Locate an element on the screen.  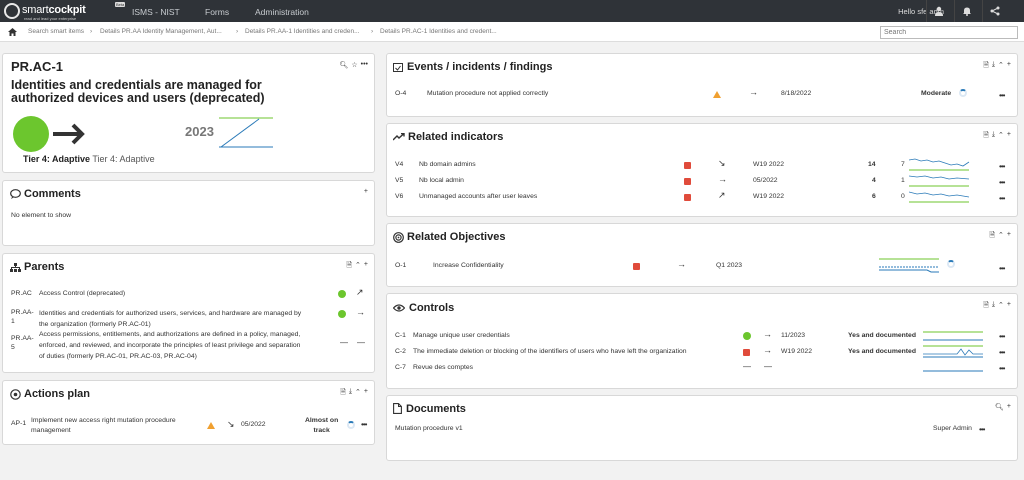
indicator-value: 4 is located at coordinates (874, 180).